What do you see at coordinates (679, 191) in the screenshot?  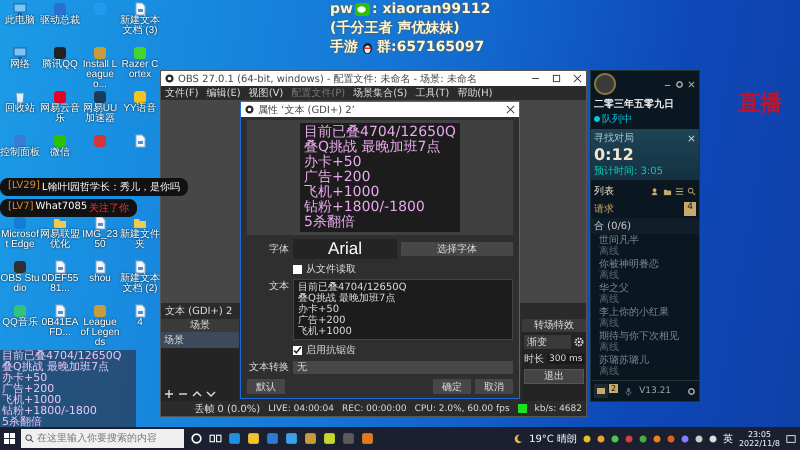 I see `list-icon` at bounding box center [679, 191].